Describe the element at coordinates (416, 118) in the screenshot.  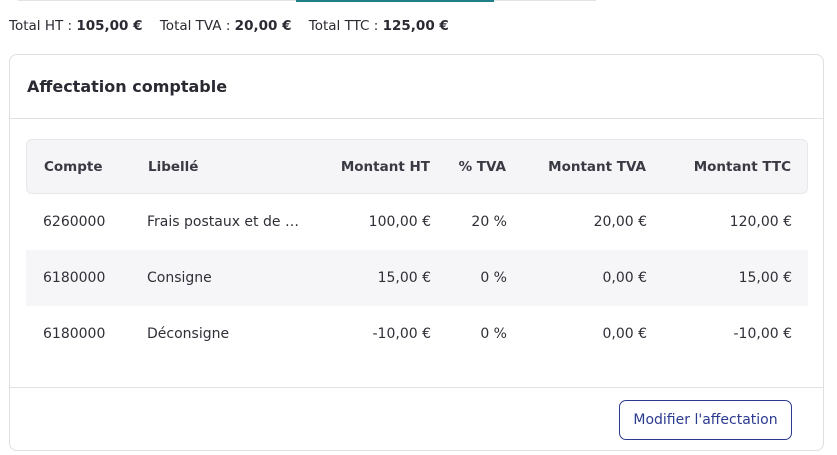
I see `header-divider` at that location.